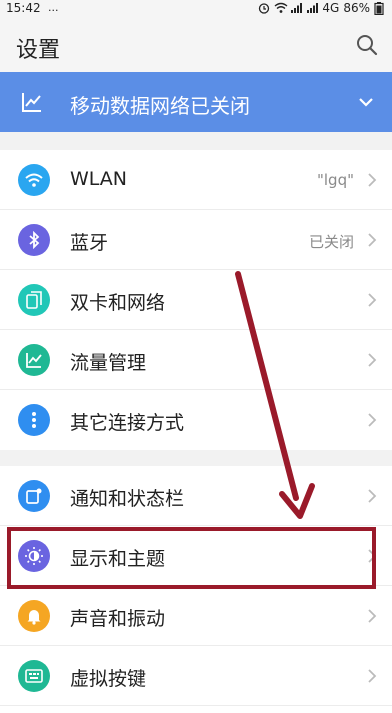 The height and width of the screenshot is (713, 392). I want to click on highlight-box, so click(191, 558).